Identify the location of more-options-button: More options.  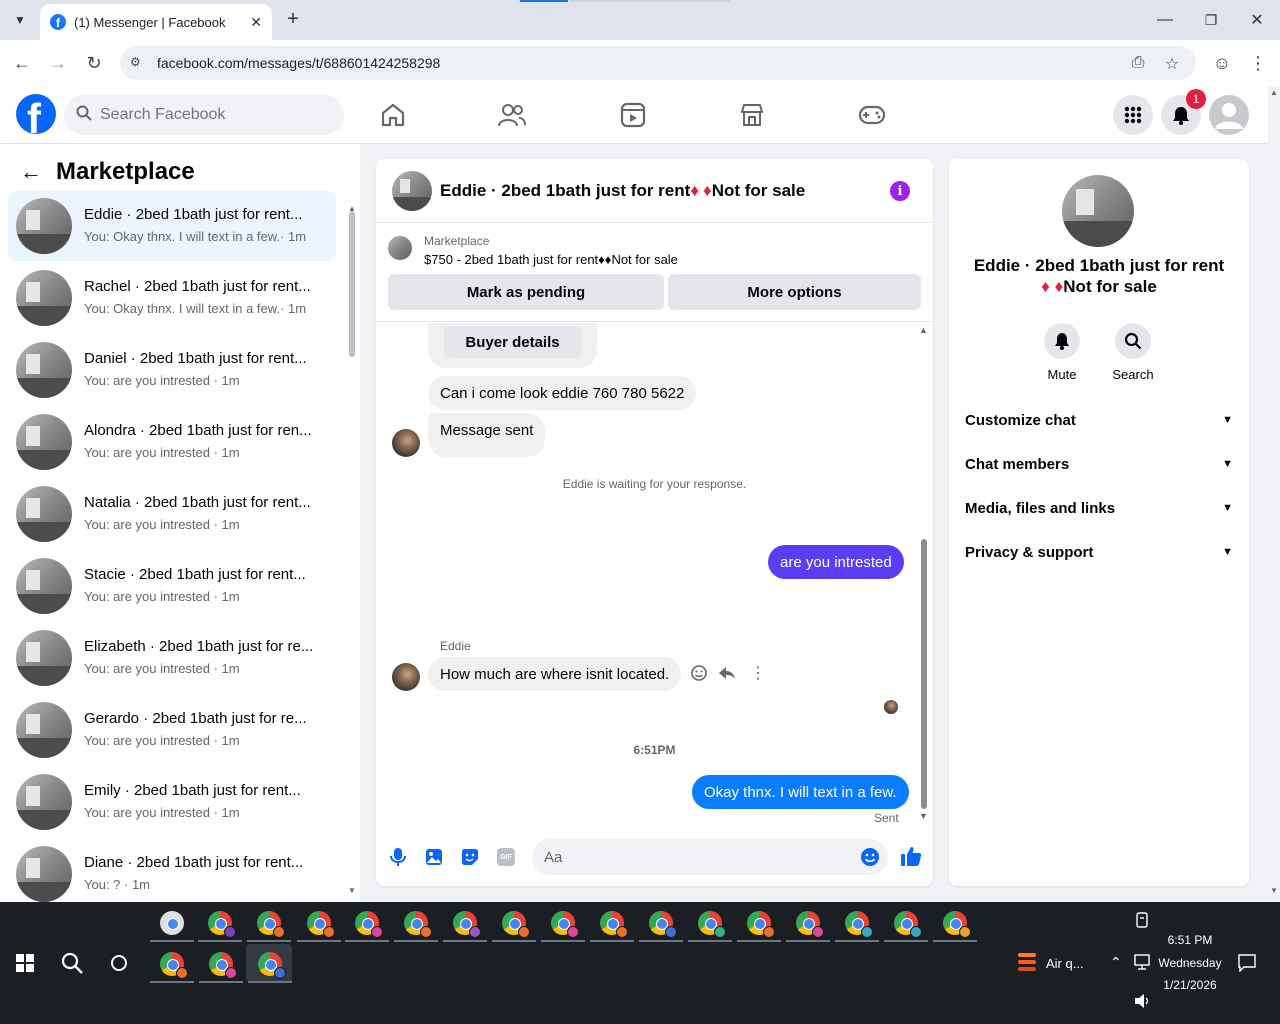
(794, 292).